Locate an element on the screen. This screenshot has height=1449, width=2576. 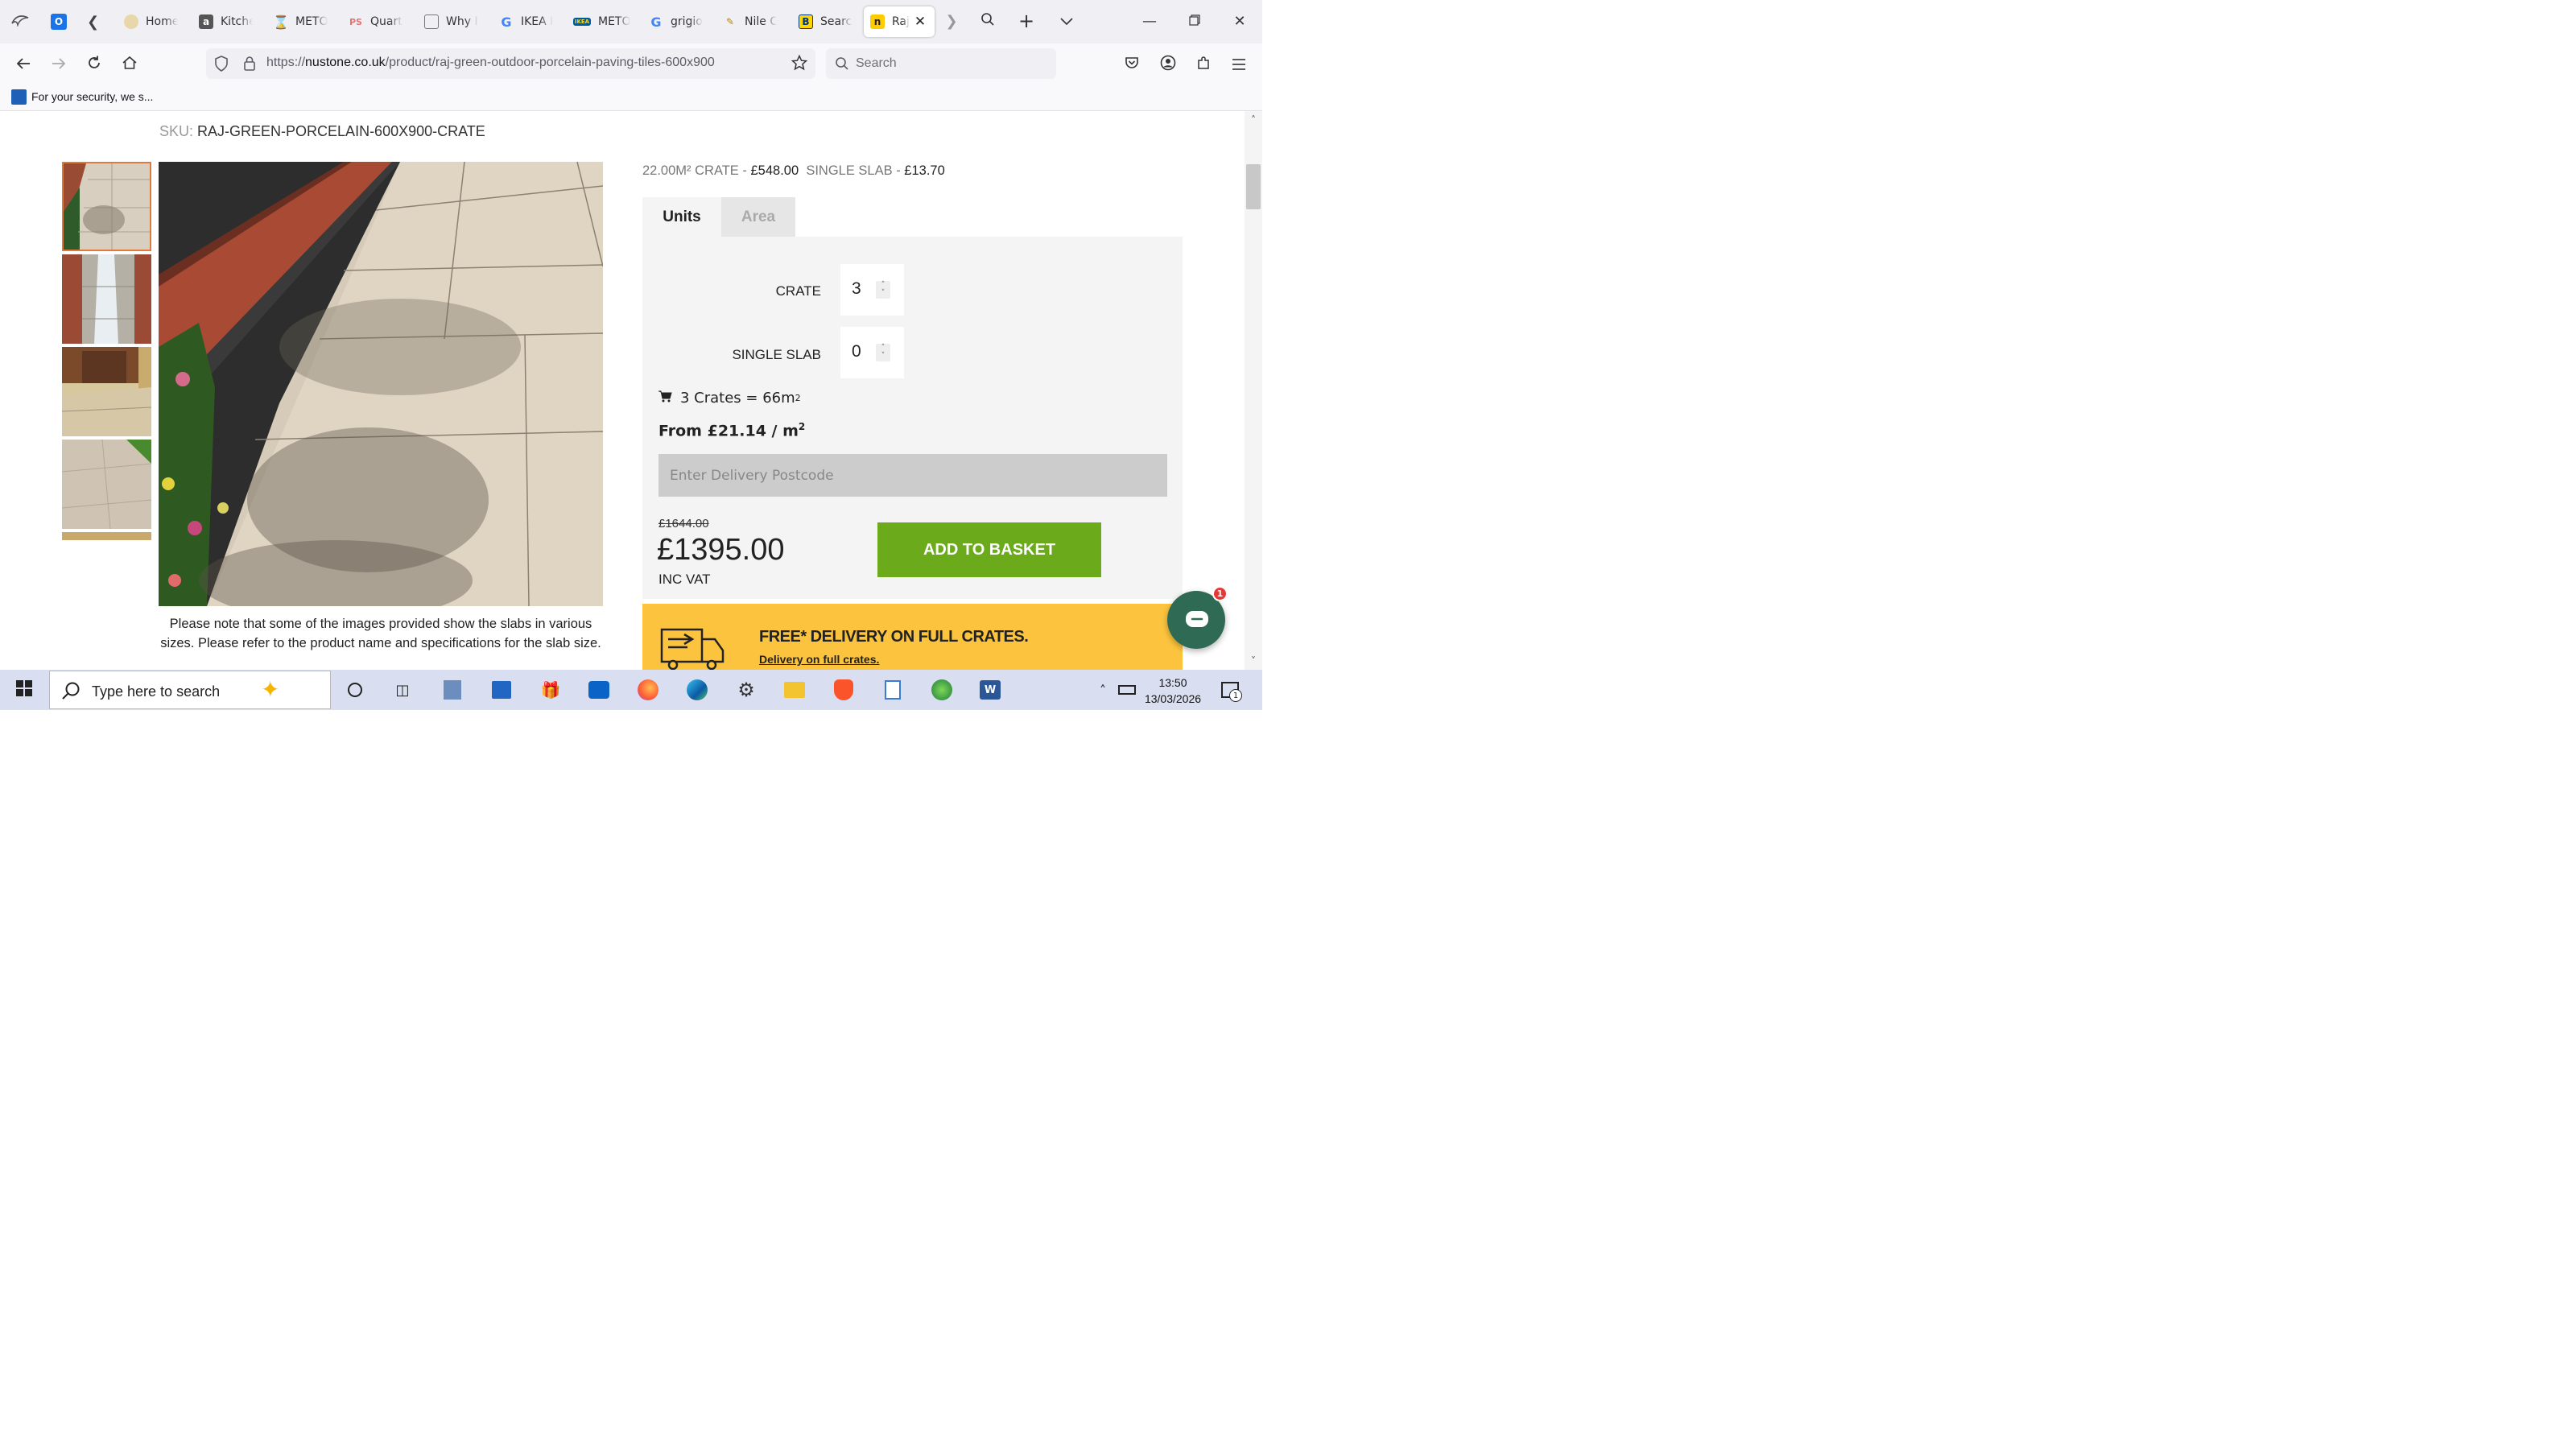
taskbar-app-document is located at coordinates (893, 690).